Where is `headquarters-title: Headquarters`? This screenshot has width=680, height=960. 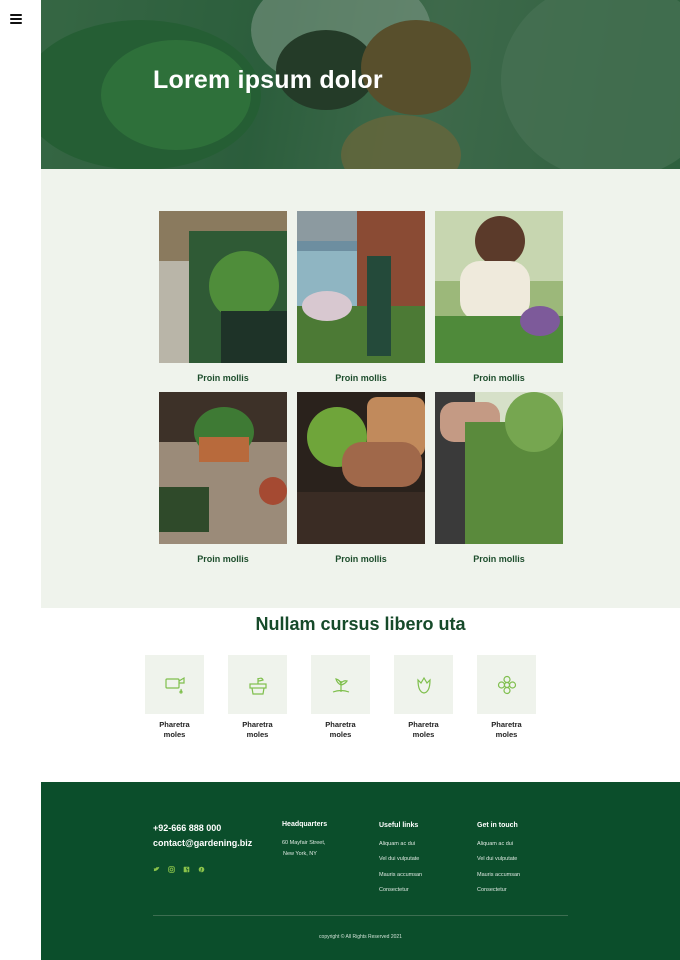
headquarters-title: Headquarters is located at coordinates (305, 824).